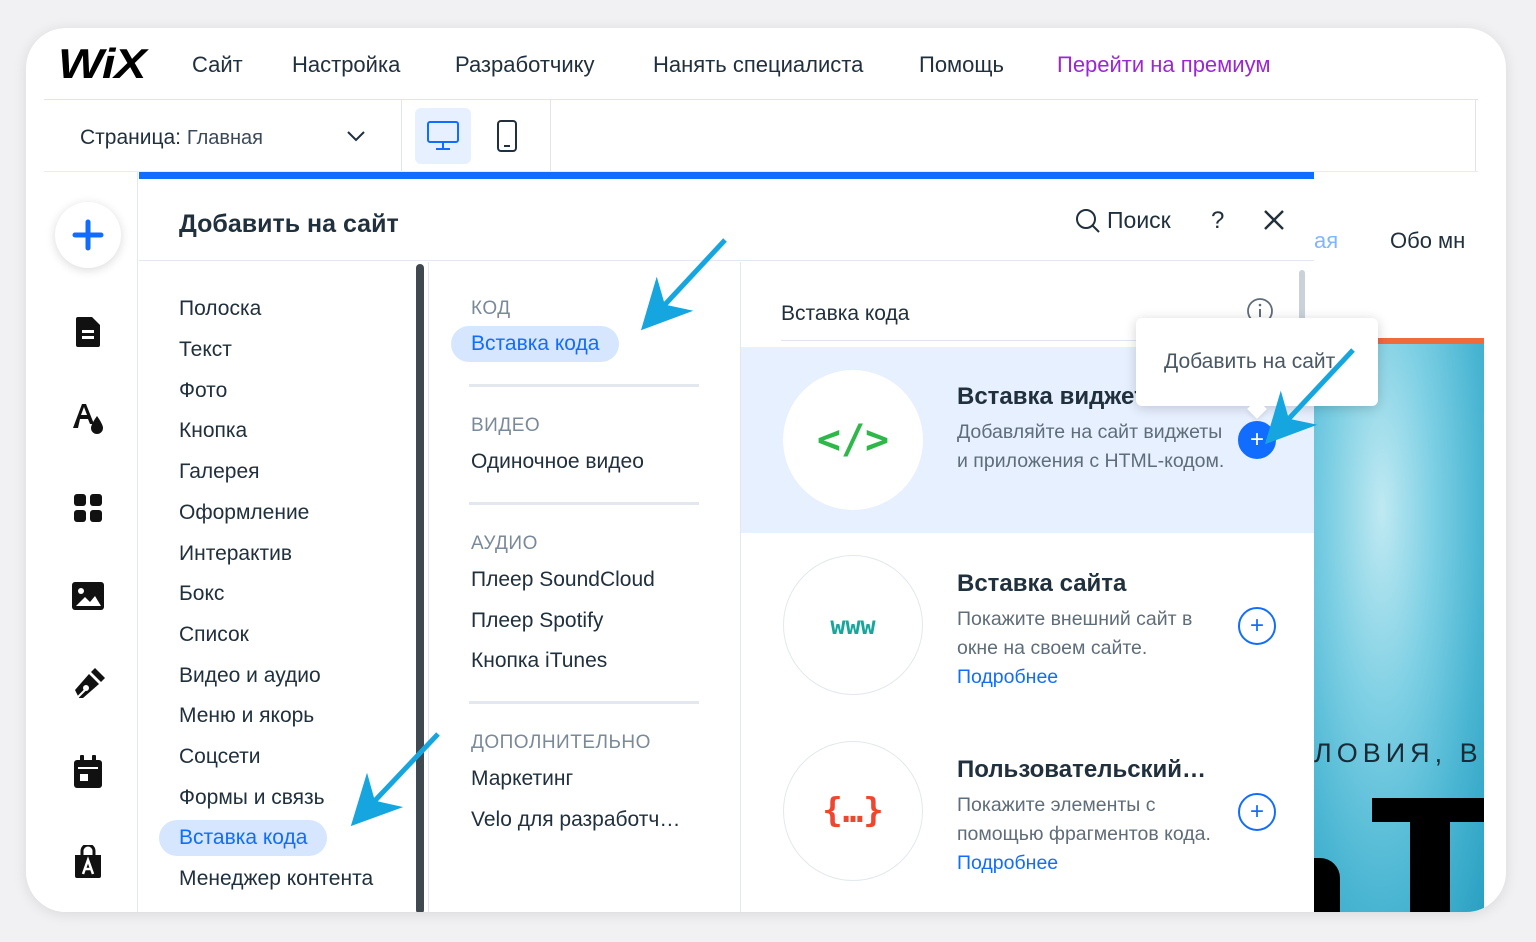 The width and height of the screenshot is (1536, 942). I want to click on site-nav-item: Обо мн, so click(1428, 240).